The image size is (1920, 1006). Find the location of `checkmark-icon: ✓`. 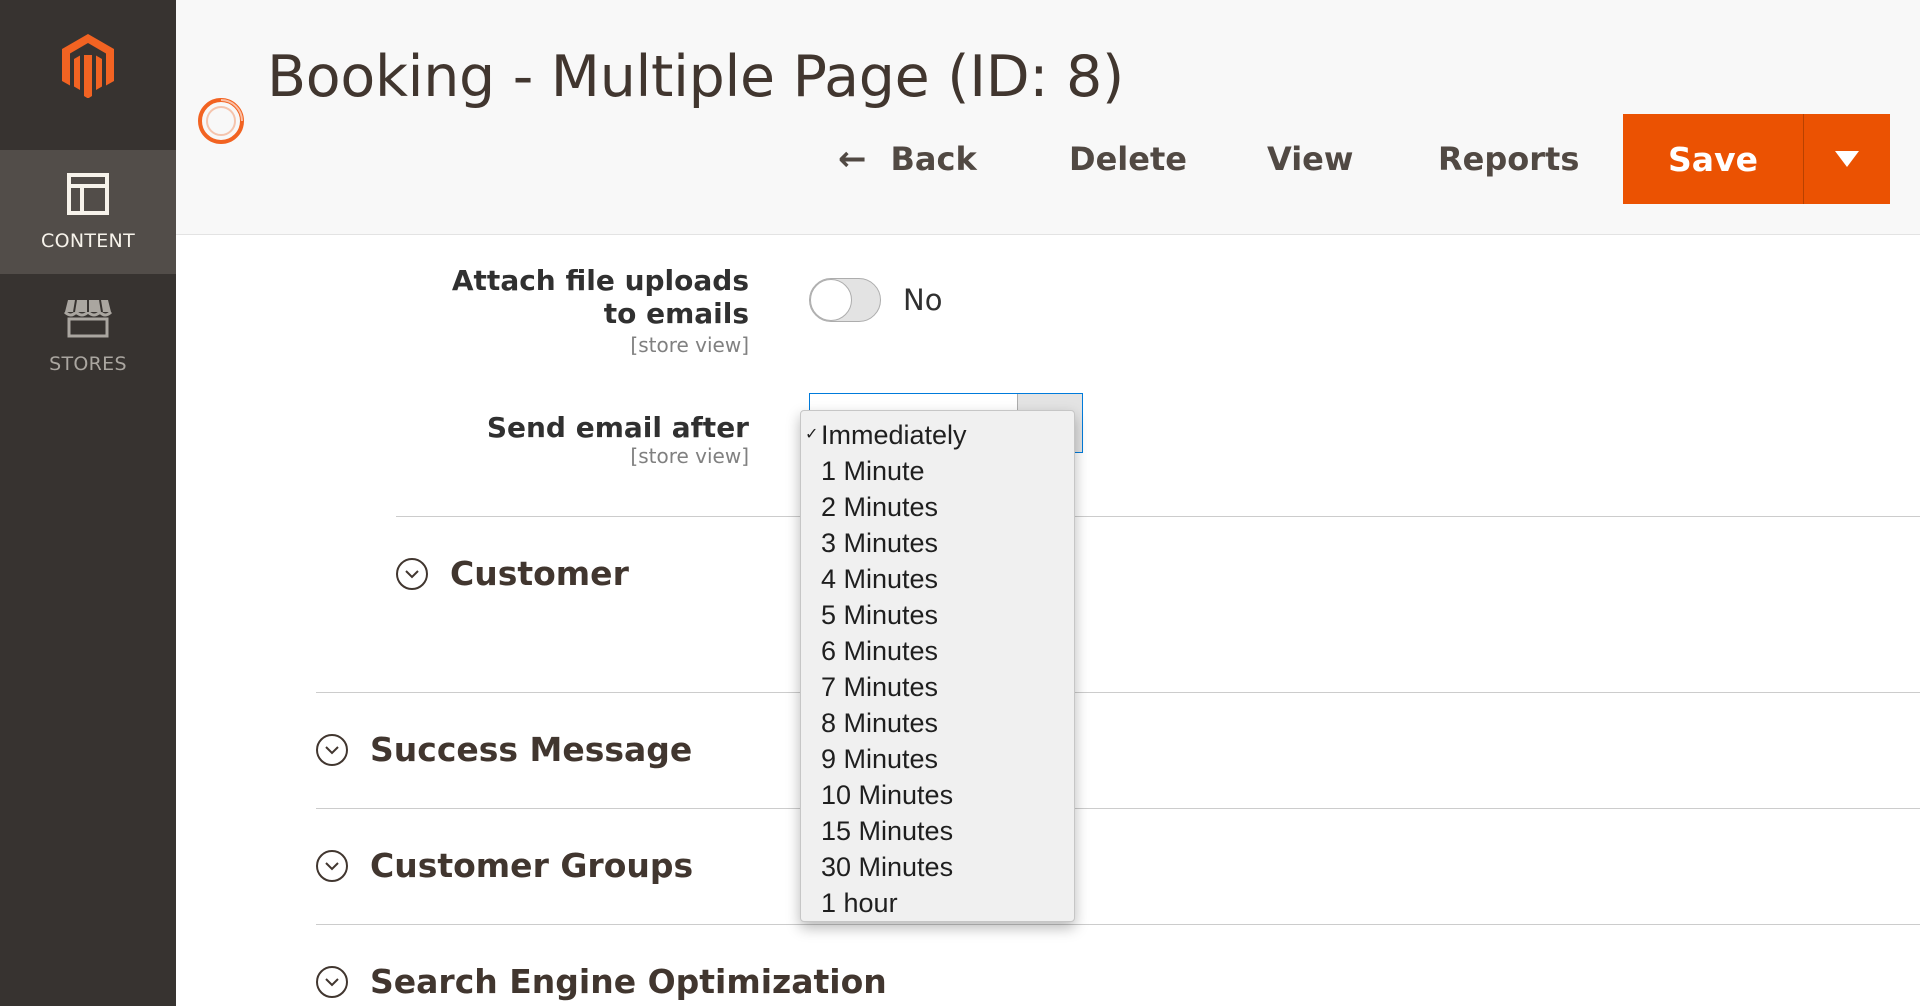

checkmark-icon: ✓ is located at coordinates (812, 434).